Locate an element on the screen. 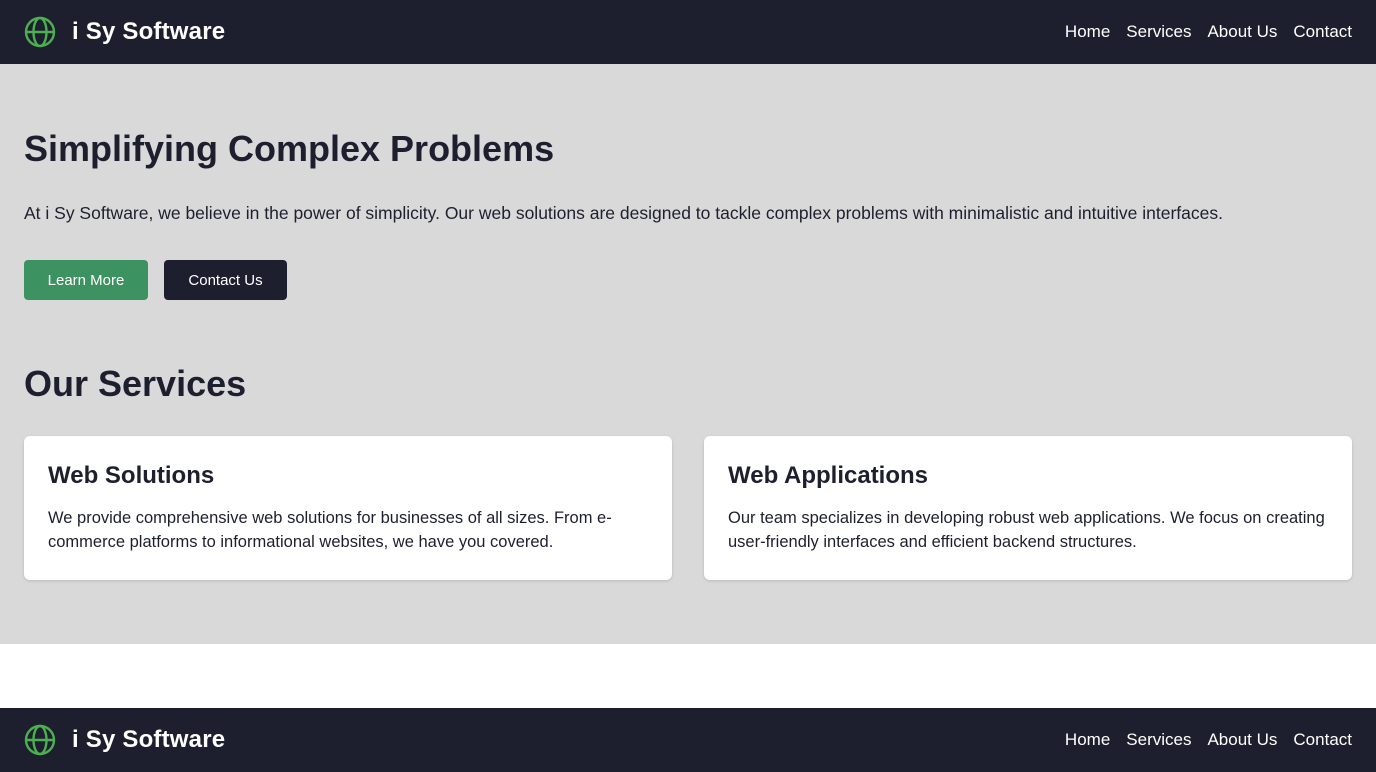 The image size is (1376, 772). hero-title: Simplifying Complex Problems is located at coordinates (289, 148).